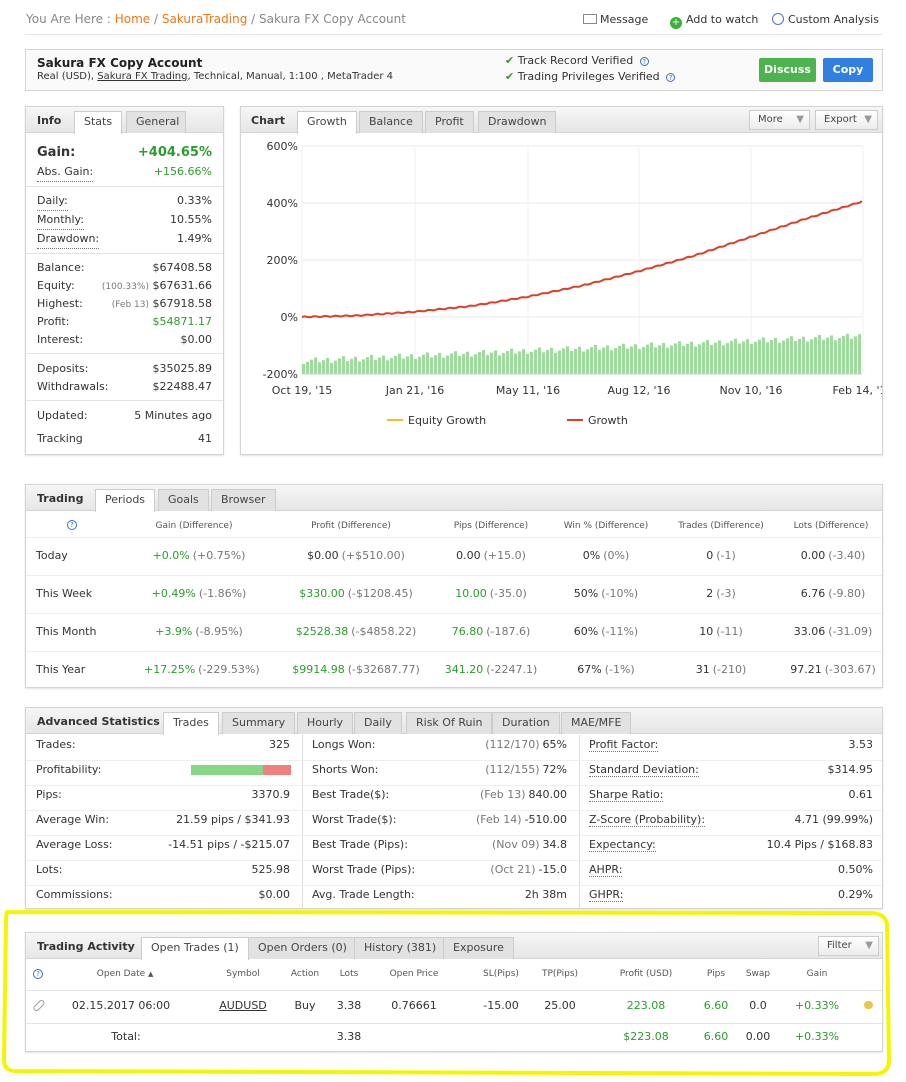 The width and height of the screenshot is (906, 1082). Describe the element at coordinates (183, 500) in the screenshot. I see `tab-goals: Goals` at that location.